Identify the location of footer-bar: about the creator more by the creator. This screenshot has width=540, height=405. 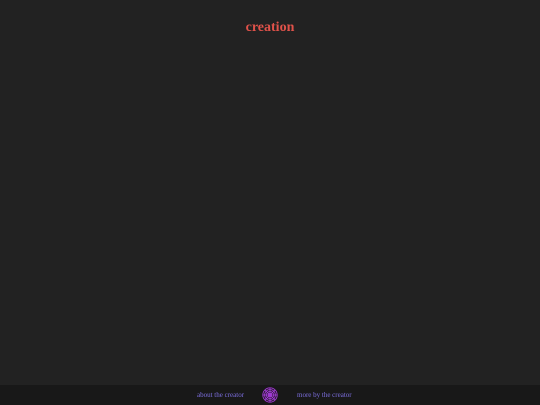
(270, 395).